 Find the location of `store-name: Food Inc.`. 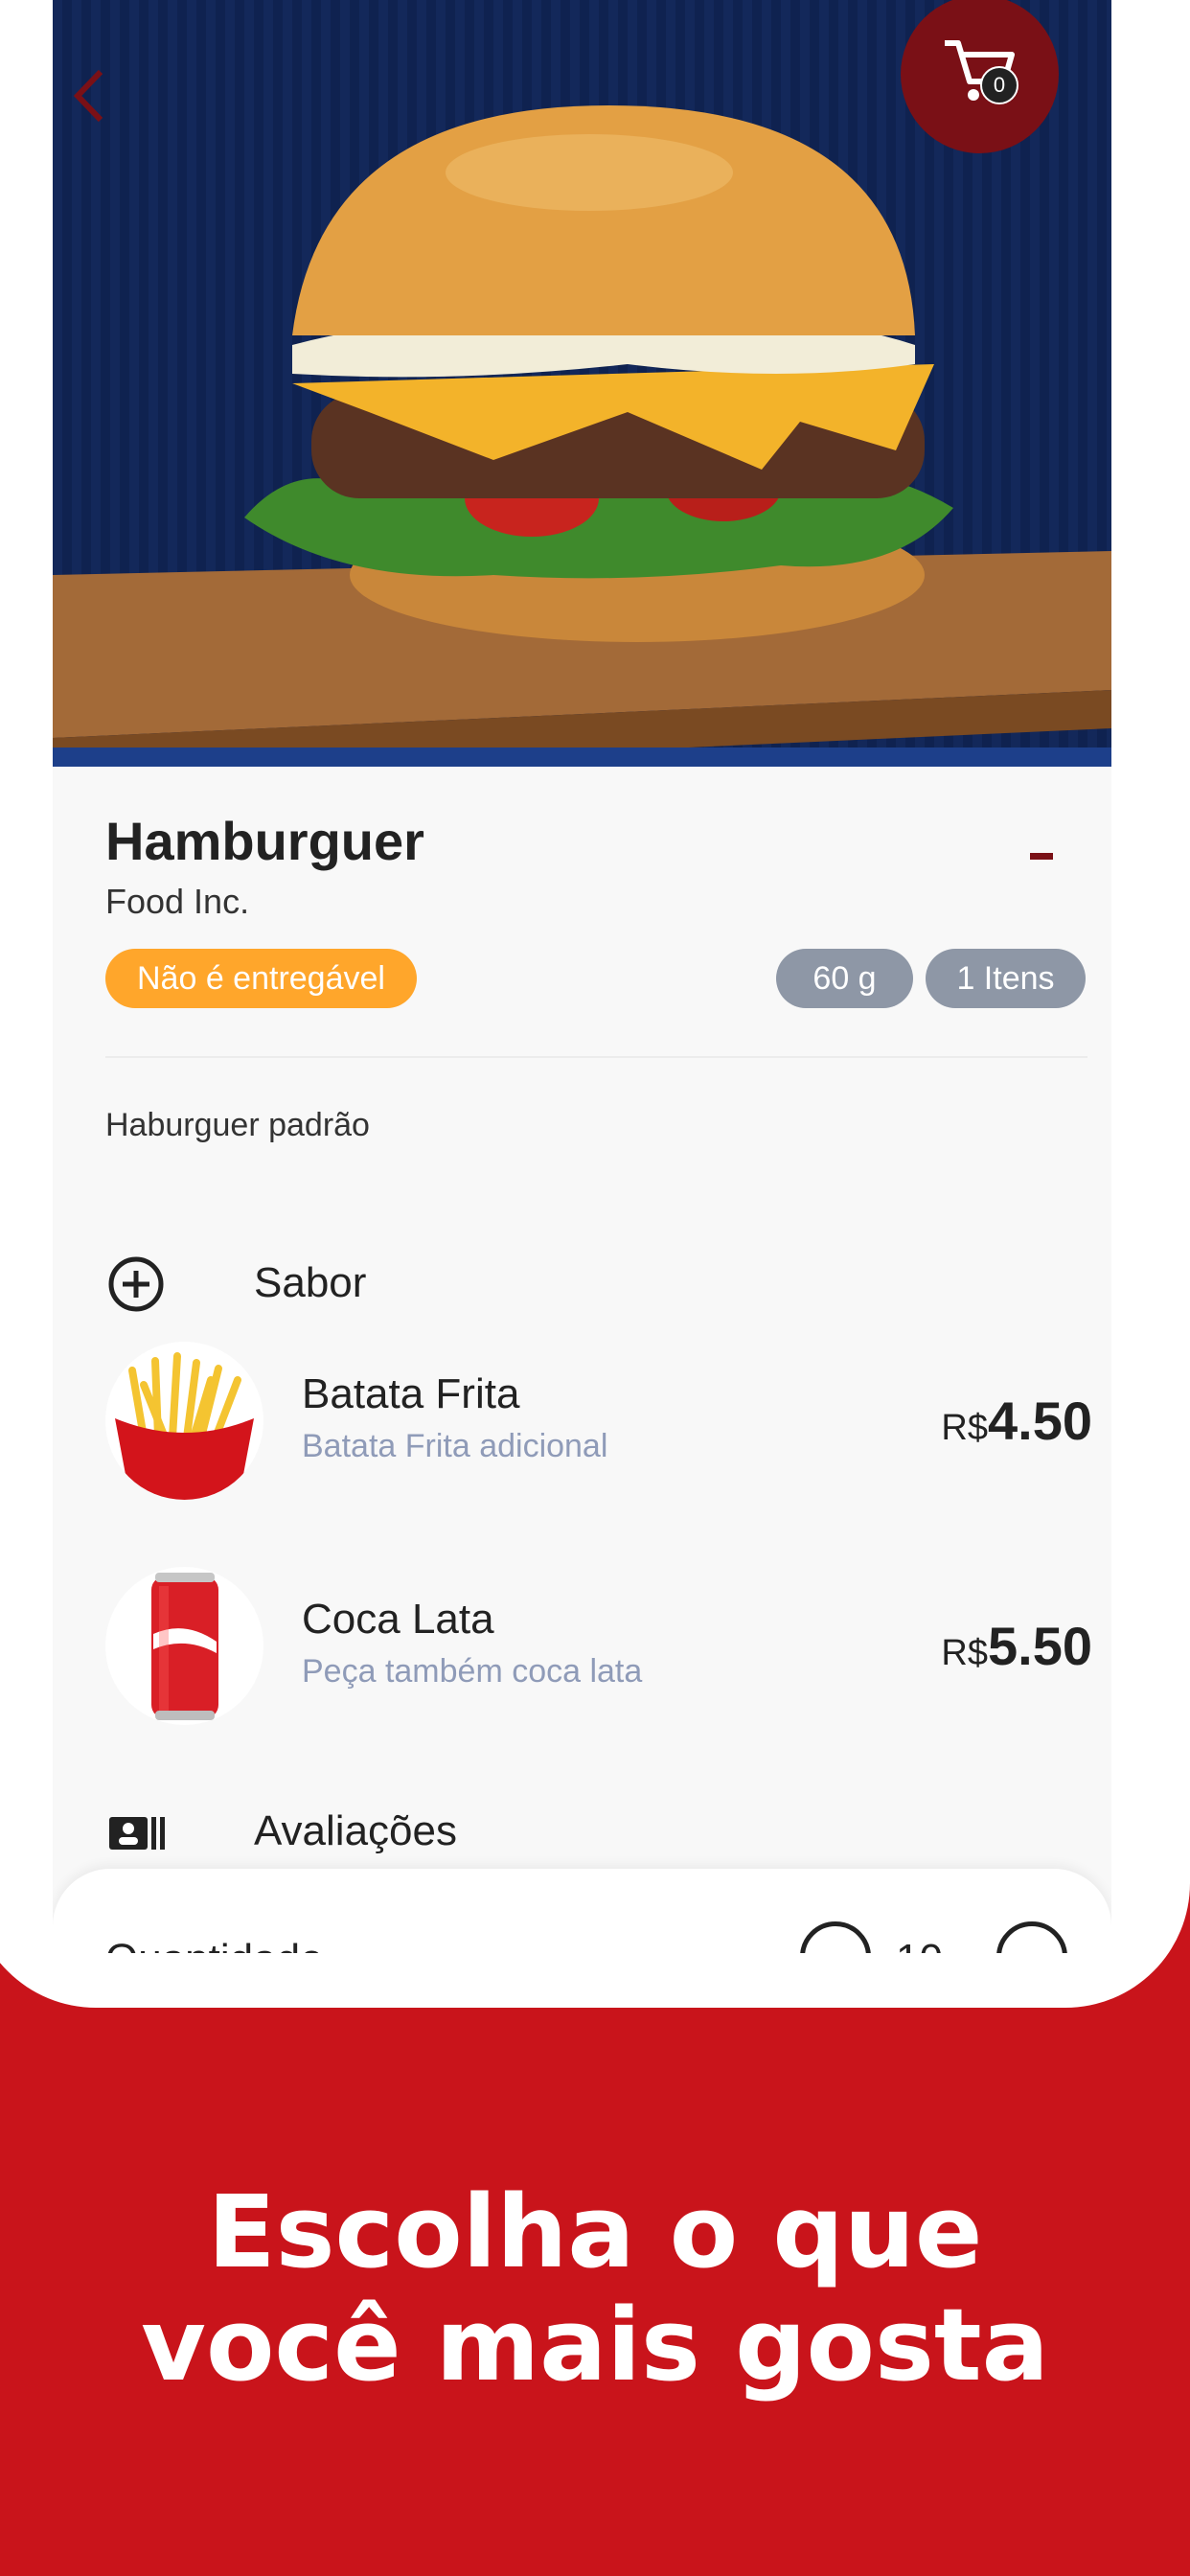

store-name: Food Inc. is located at coordinates (178, 901).